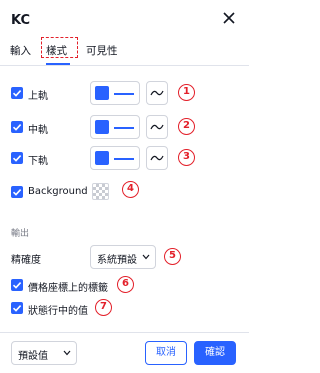 This screenshot has width=320, height=373. Describe the element at coordinates (186, 92) in the screenshot. I see `annotation-marker-1: 1` at that location.